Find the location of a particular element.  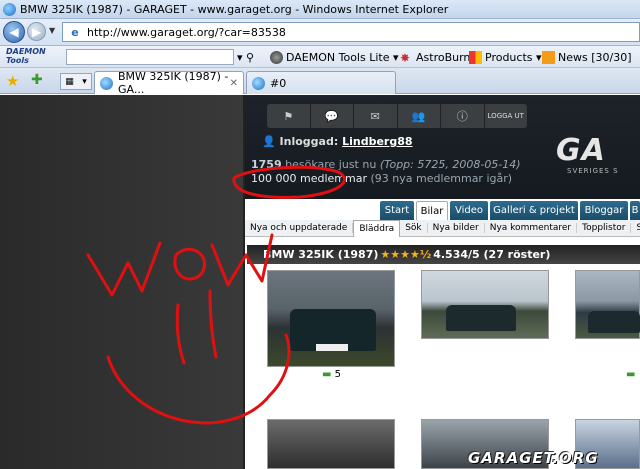

subtab-sok: Sök is located at coordinates (414, 228).